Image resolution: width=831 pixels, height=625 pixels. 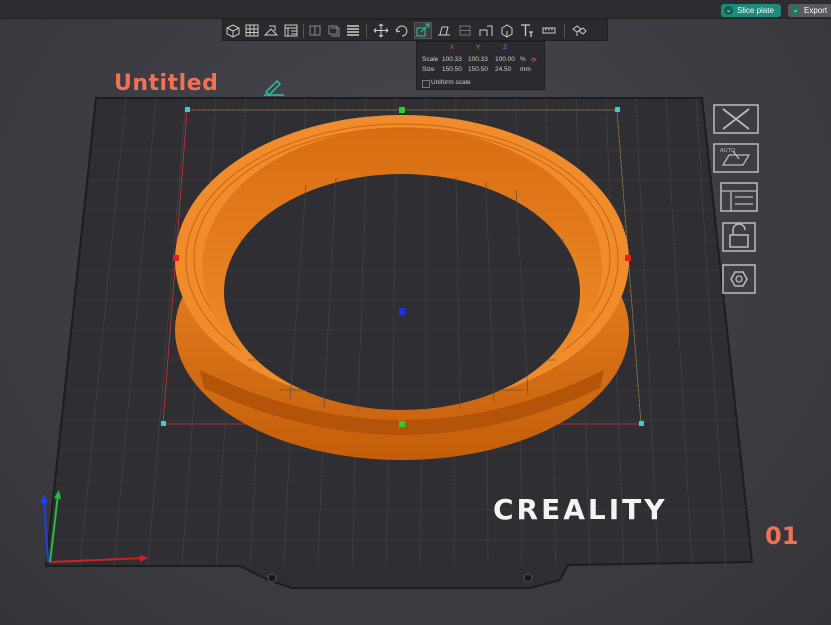 What do you see at coordinates (736, 197) in the screenshot?
I see `plate-layout-button` at bounding box center [736, 197].